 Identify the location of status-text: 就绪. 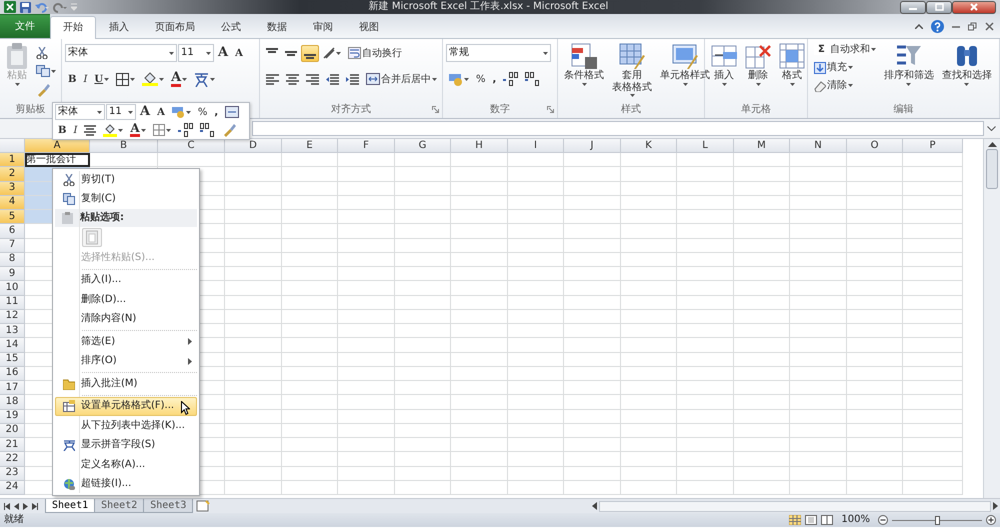
(14, 520).